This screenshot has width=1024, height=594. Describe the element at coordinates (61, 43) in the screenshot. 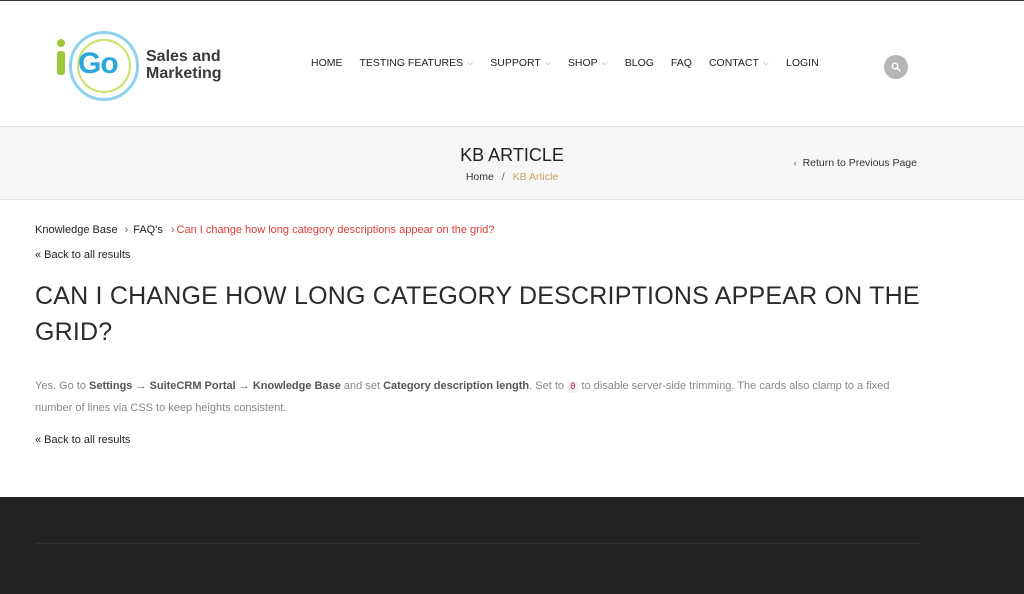

I see `logo-i-dot` at that location.